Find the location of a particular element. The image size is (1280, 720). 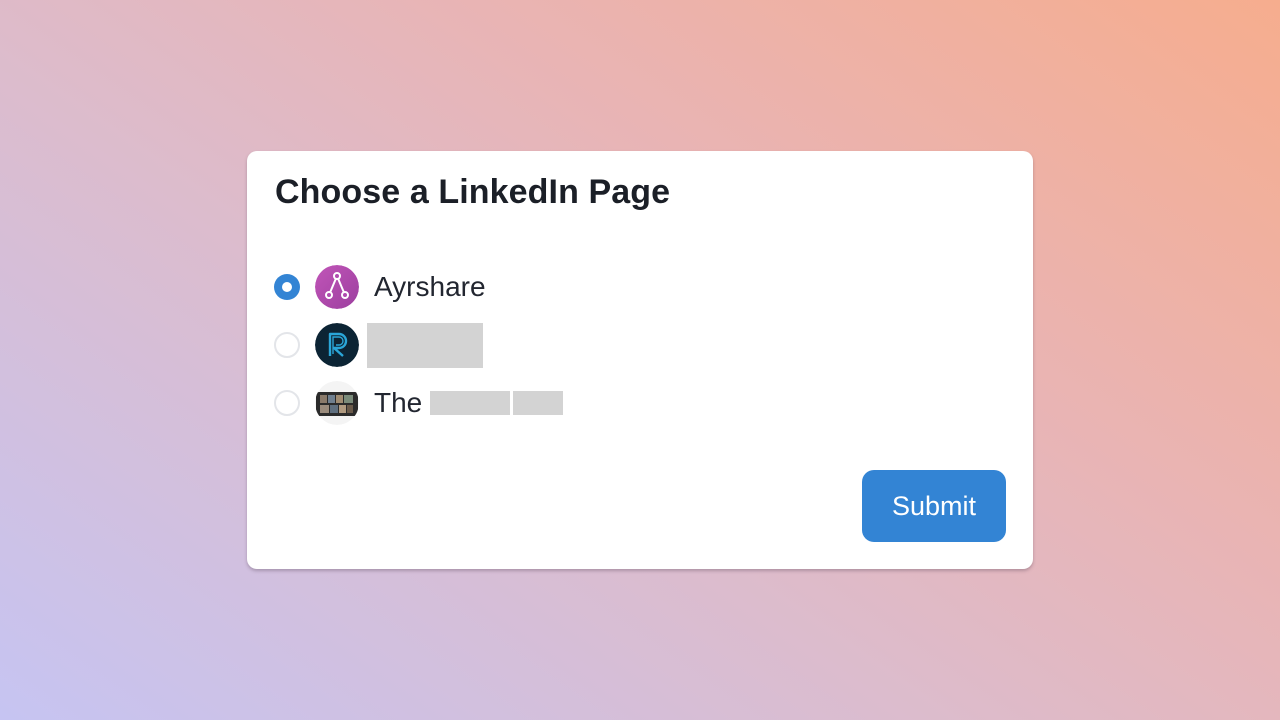

page-option-r is located at coordinates (418, 345).